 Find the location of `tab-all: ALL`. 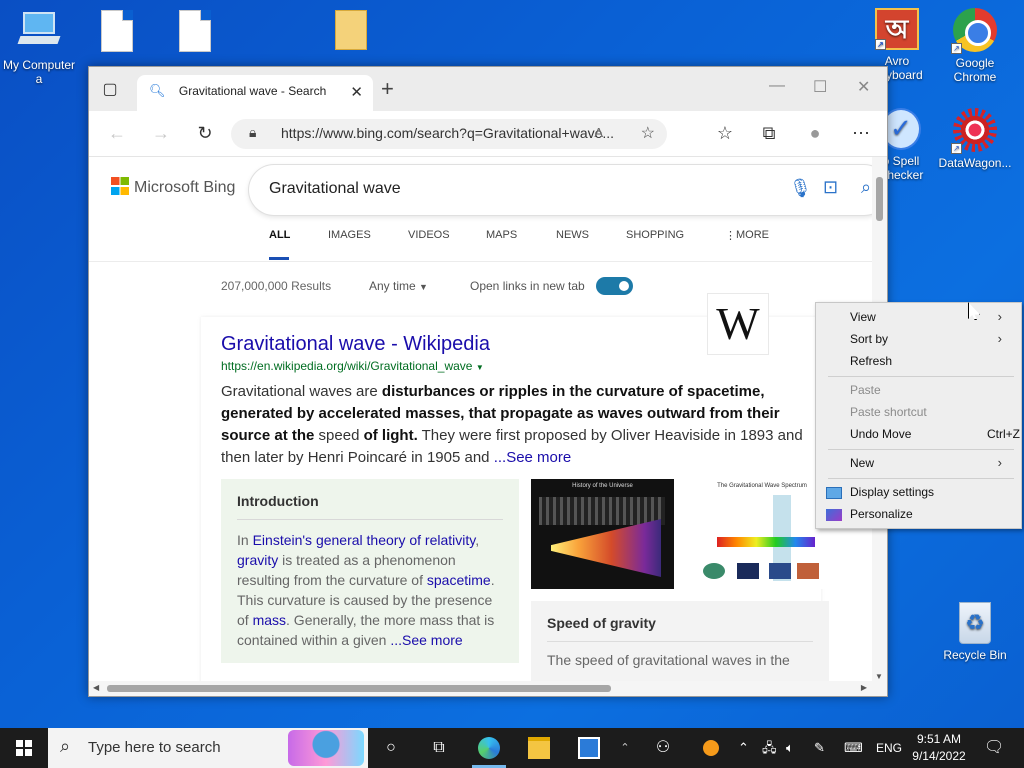

tab-all: ALL is located at coordinates (279, 235).